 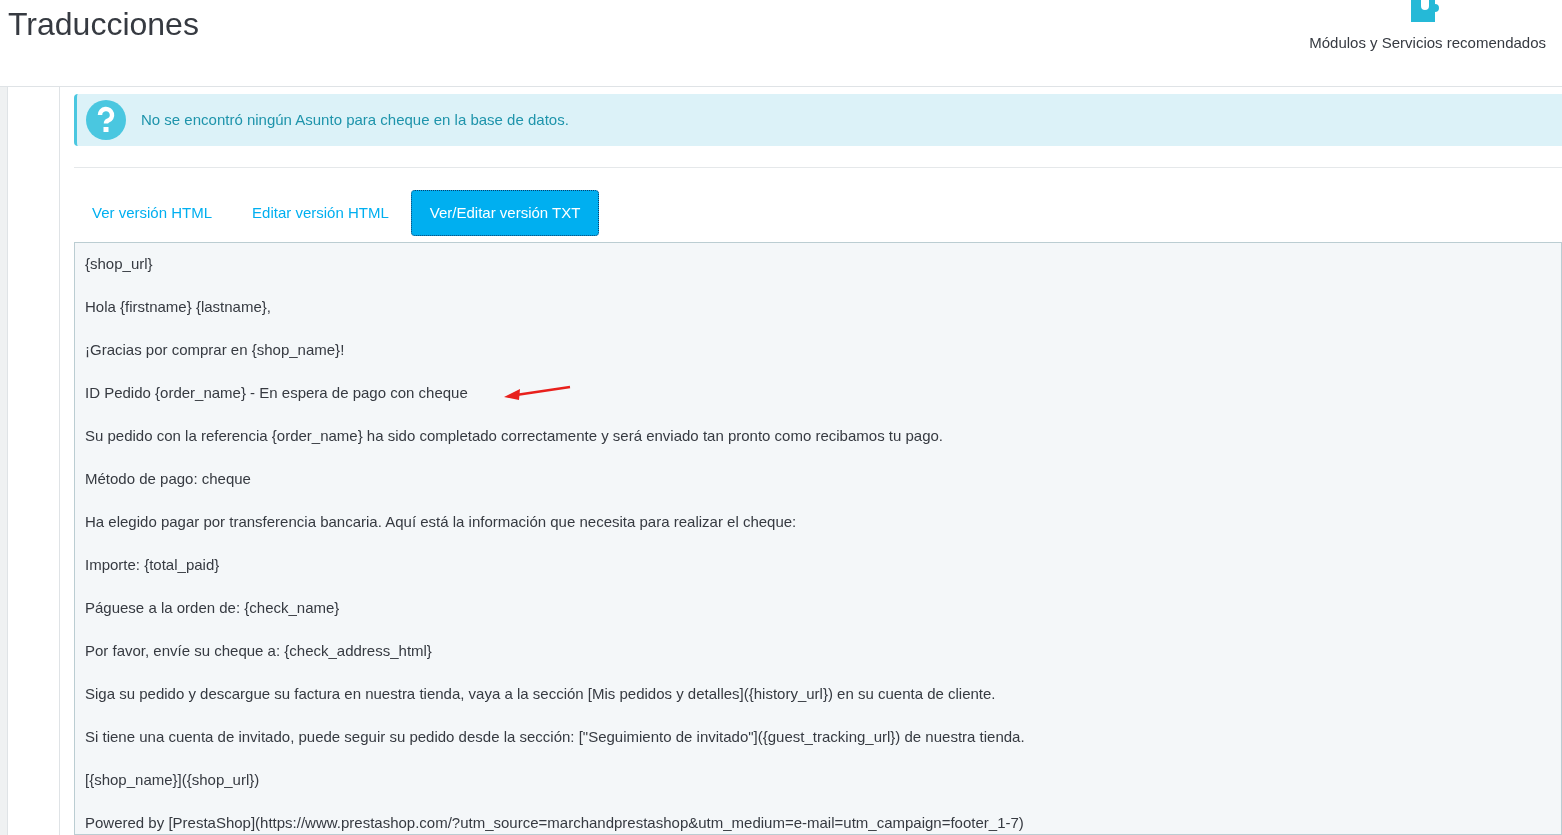 What do you see at coordinates (152, 565) in the screenshot?
I see `text-line: Importe: {total_paid}` at bounding box center [152, 565].